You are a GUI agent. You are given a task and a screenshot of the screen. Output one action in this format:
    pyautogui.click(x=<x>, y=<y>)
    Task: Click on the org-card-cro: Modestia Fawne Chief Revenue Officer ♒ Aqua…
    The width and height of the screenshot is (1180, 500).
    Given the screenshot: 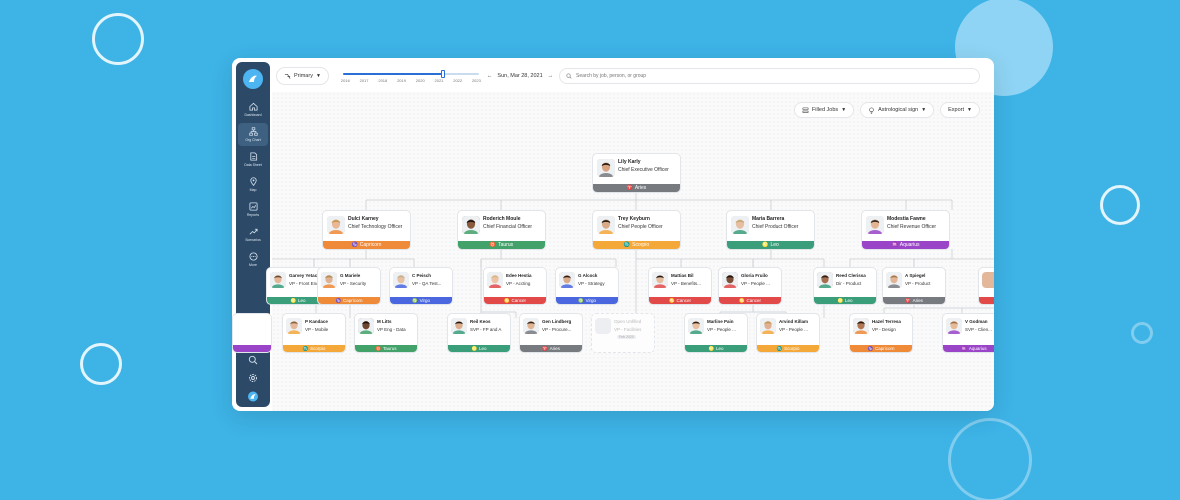 What is the action you would take?
    pyautogui.click(x=905, y=230)
    